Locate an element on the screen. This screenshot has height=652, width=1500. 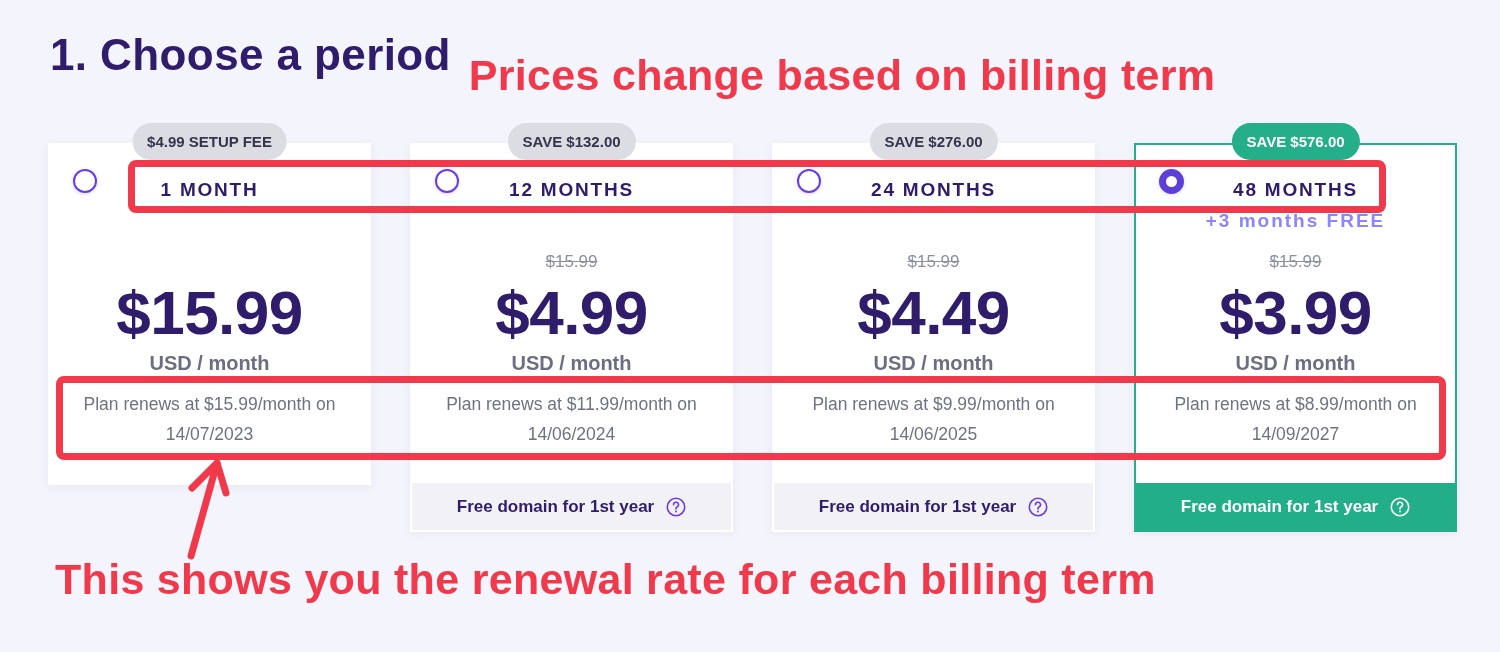
renewal-text: Plan renews at $9.99/month on 14/06/2025 is located at coordinates (933, 419).